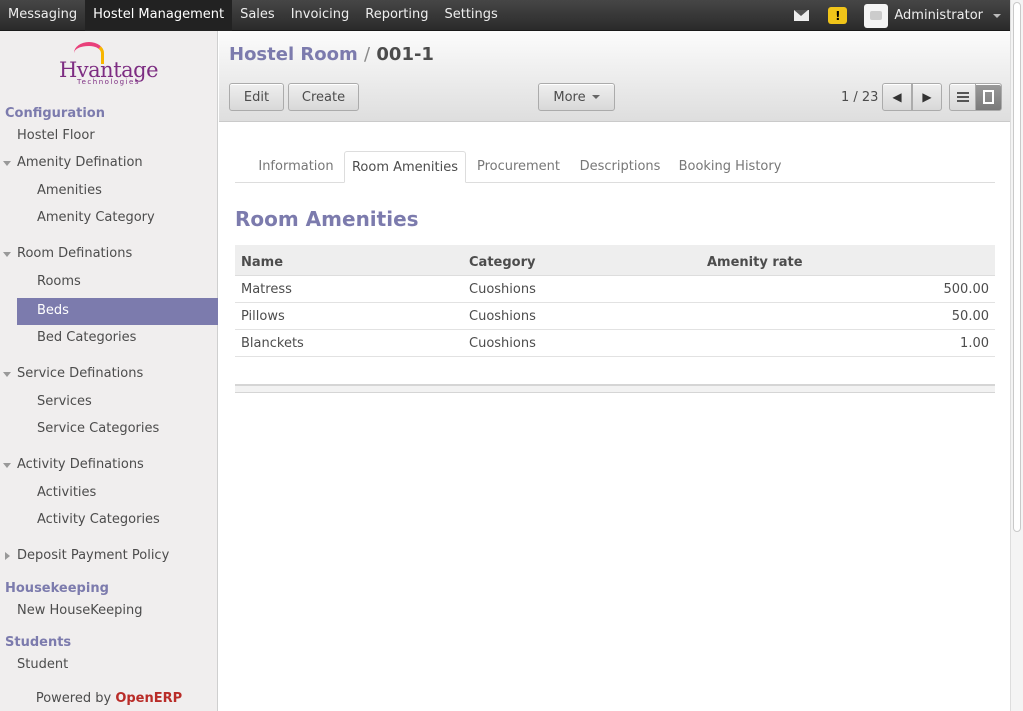  Describe the element at coordinates (323, 97) in the screenshot. I see `create-button: Create` at that location.